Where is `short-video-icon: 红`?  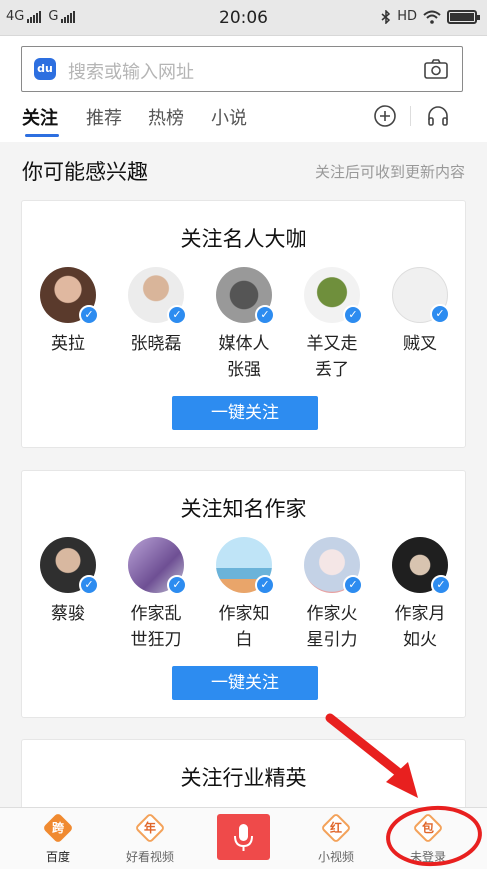 short-video-icon: 红 is located at coordinates (336, 828).